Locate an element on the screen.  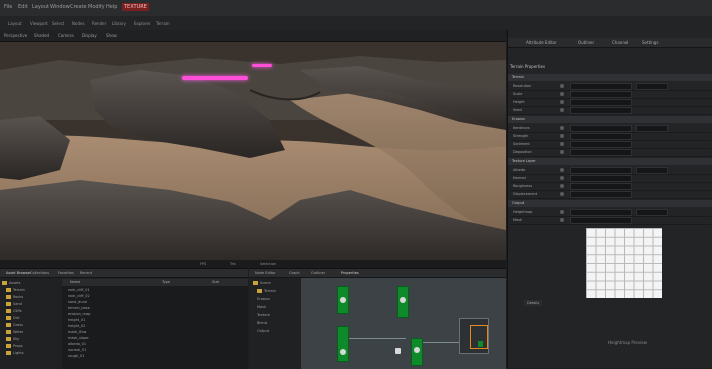
menu-item: Window is located at coordinates (60, 7).